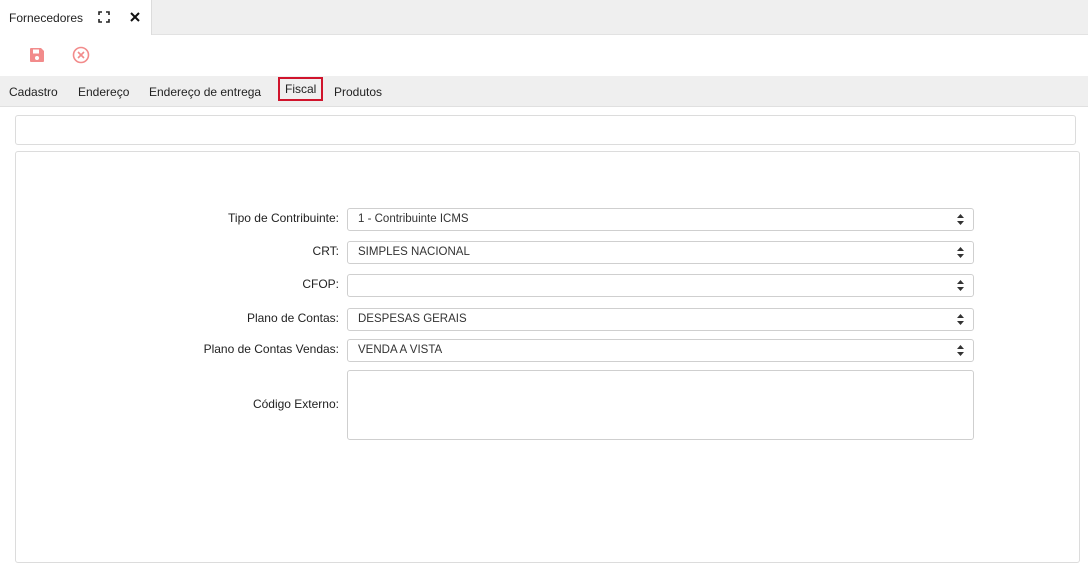 This screenshot has height=571, width=1088. What do you see at coordinates (400, 350) in the screenshot?
I see `plano-contas-vendas-value: VENDA A VISTA` at bounding box center [400, 350].